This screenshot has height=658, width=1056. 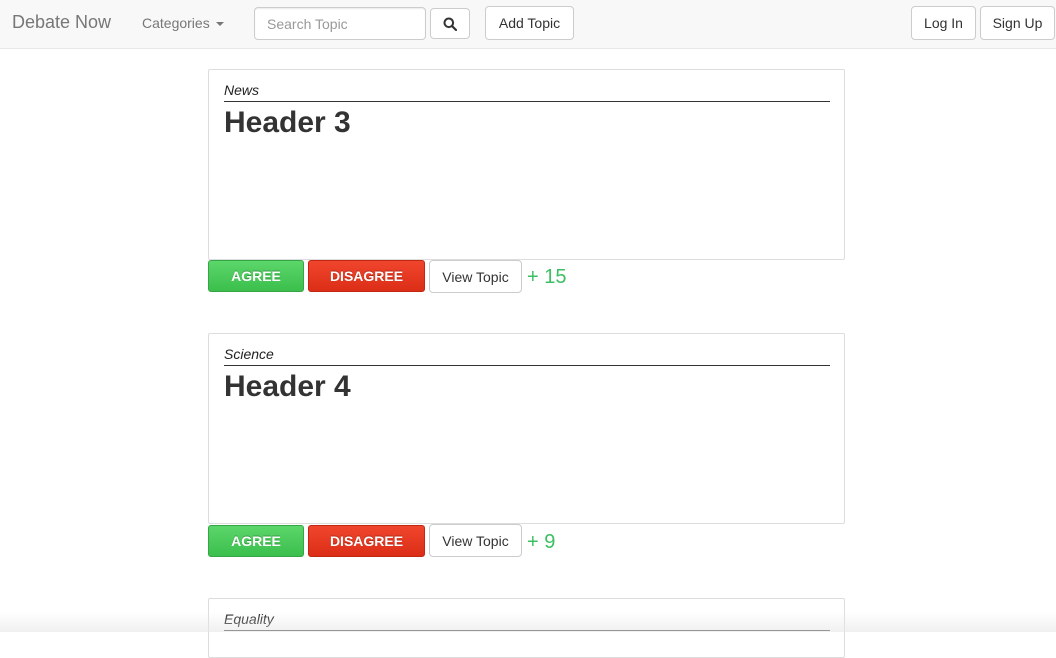 What do you see at coordinates (1017, 23) in the screenshot?
I see `signup-button: Sign Up` at bounding box center [1017, 23].